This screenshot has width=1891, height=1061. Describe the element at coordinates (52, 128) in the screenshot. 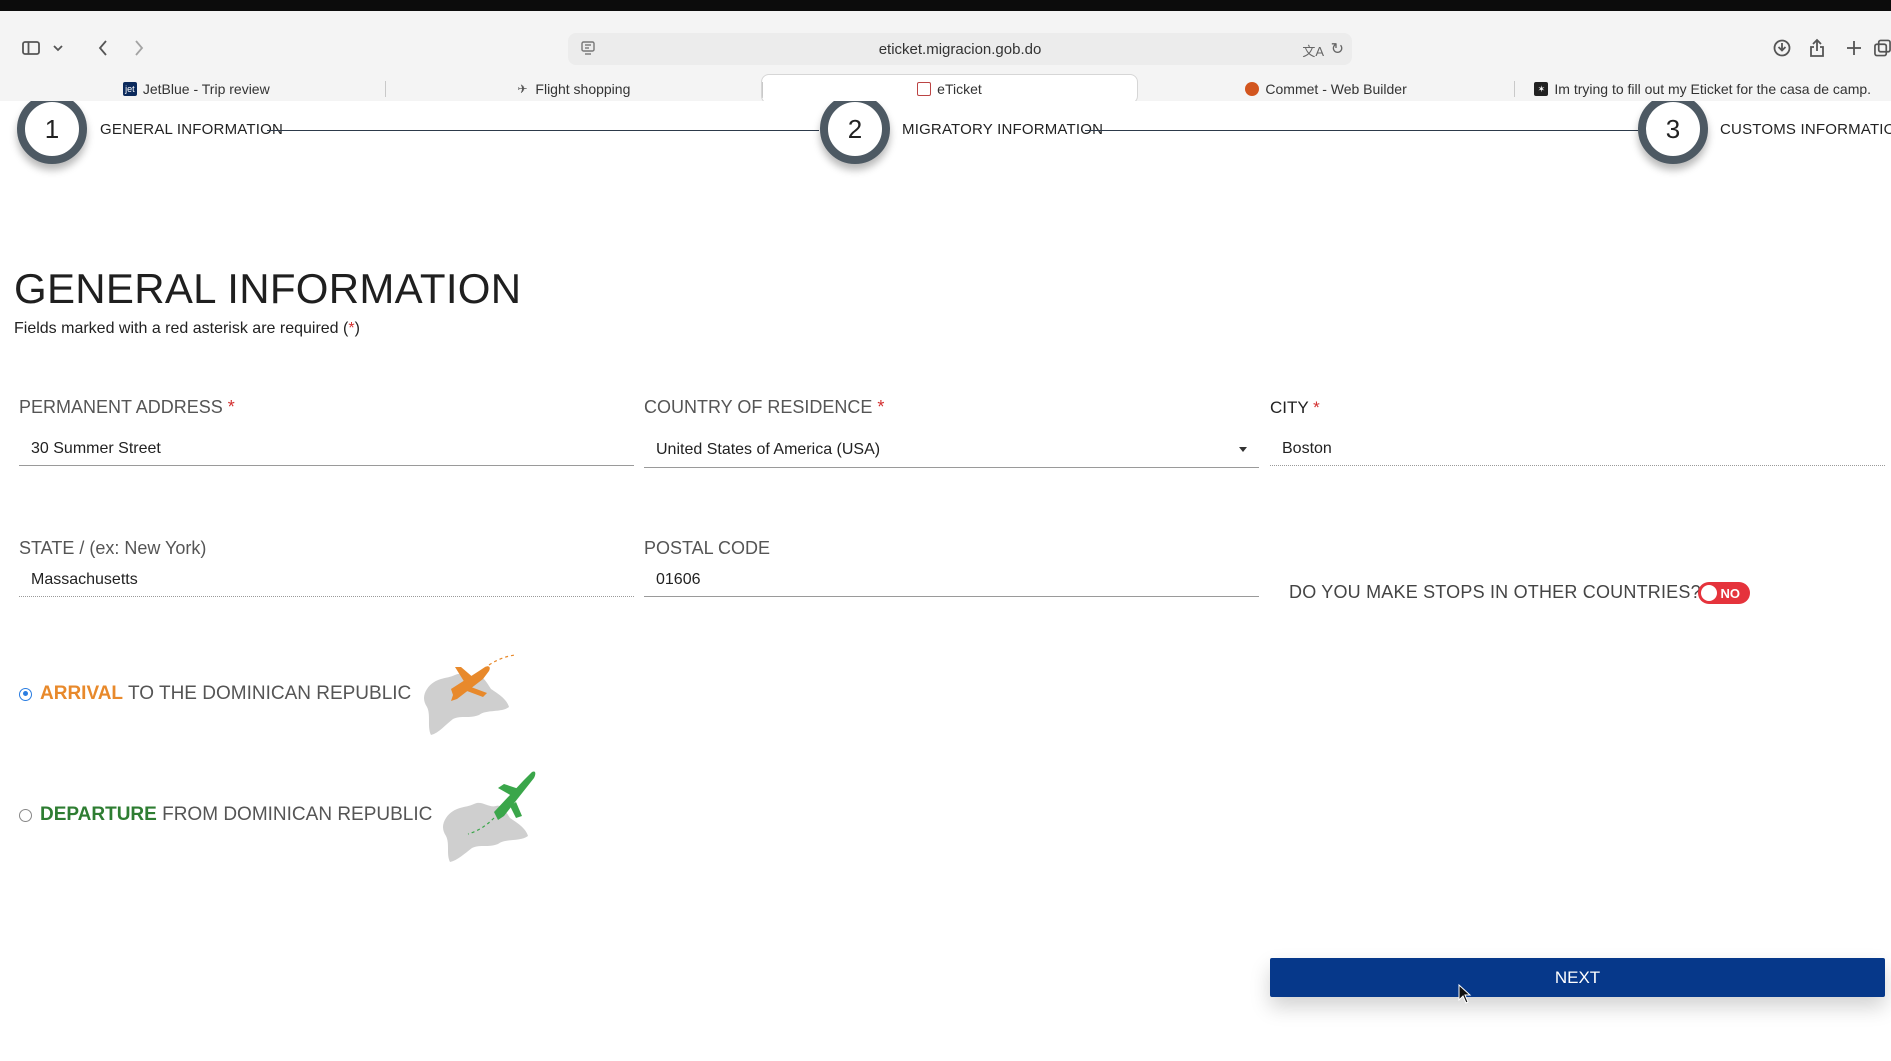

I see `step-number: 1` at that location.